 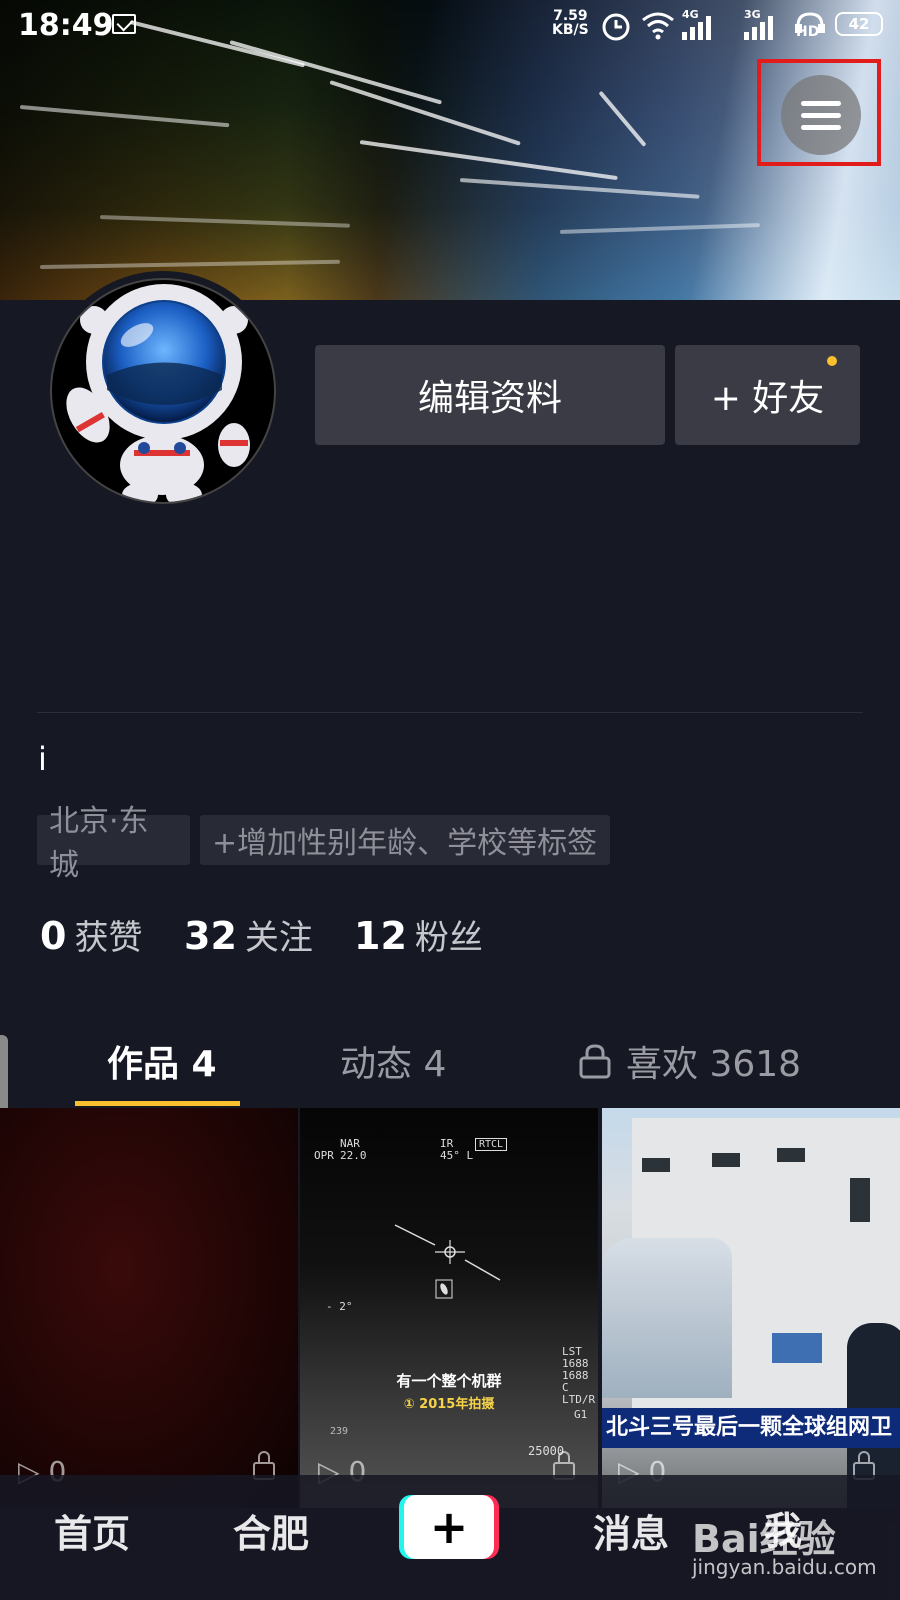 I want to click on battery-icon: 42, so click(x=859, y=24).